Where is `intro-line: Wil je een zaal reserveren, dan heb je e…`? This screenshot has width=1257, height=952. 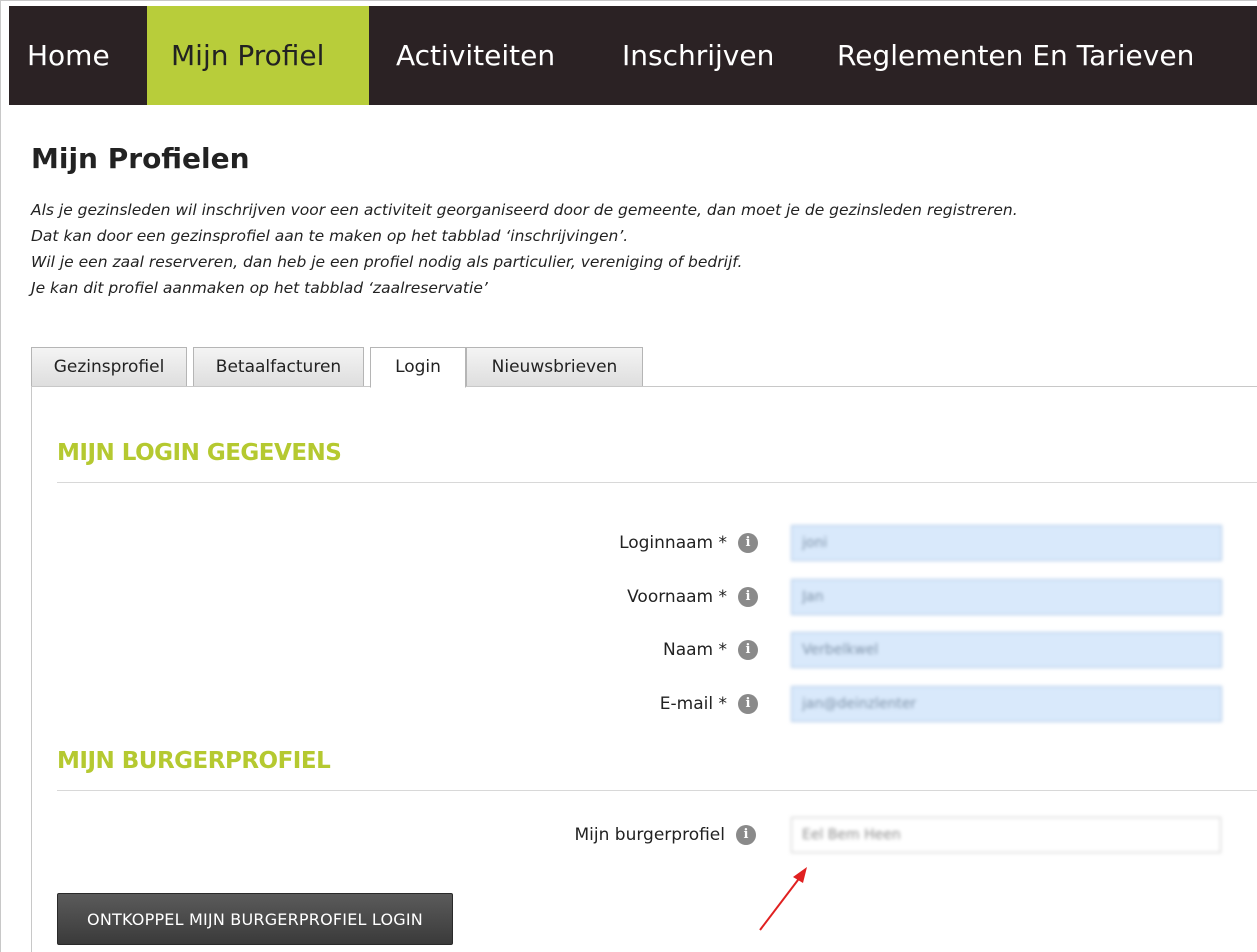 intro-line: Wil je een zaal reserveren, dan heb je e… is located at coordinates (387, 262).